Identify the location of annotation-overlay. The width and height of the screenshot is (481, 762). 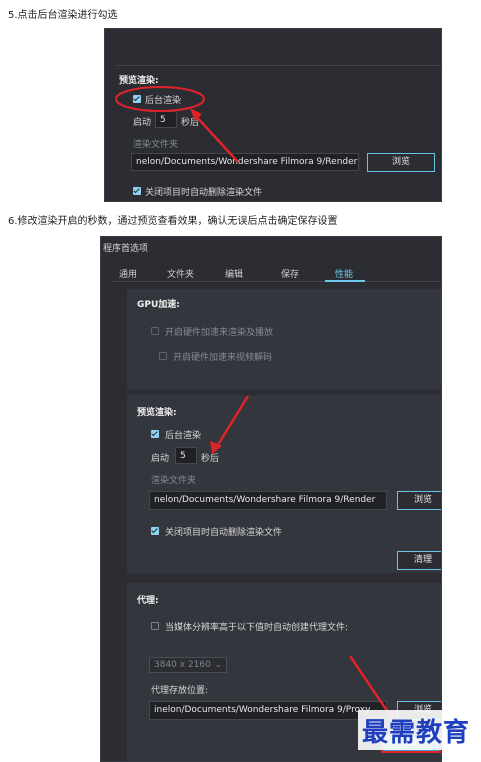
(177, 124).